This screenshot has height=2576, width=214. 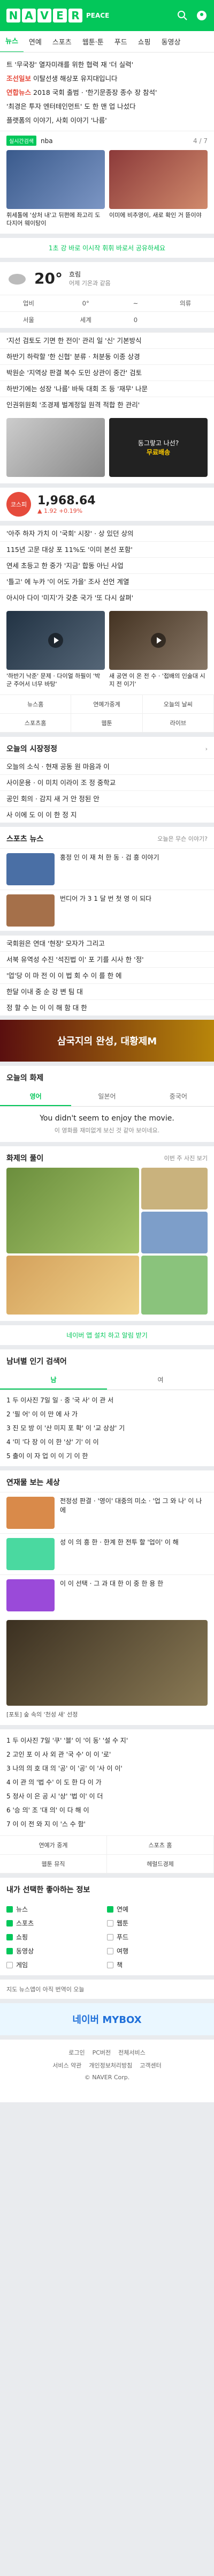 What do you see at coordinates (107, 1512) in the screenshot?
I see `series-item: 전정성 판결 · '영이' 대중의 미소 · '업 그 와 나' 이 나 에` at bounding box center [107, 1512].